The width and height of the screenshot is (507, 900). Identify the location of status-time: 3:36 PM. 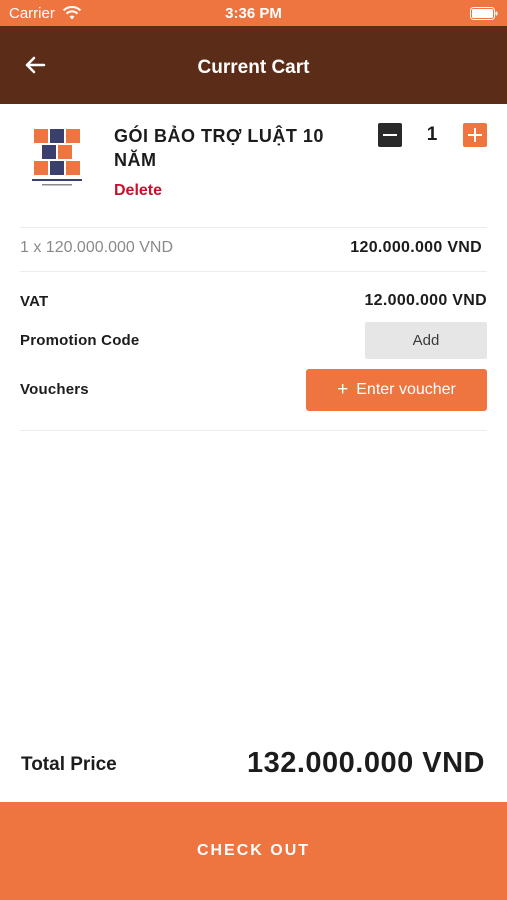
(253, 13).